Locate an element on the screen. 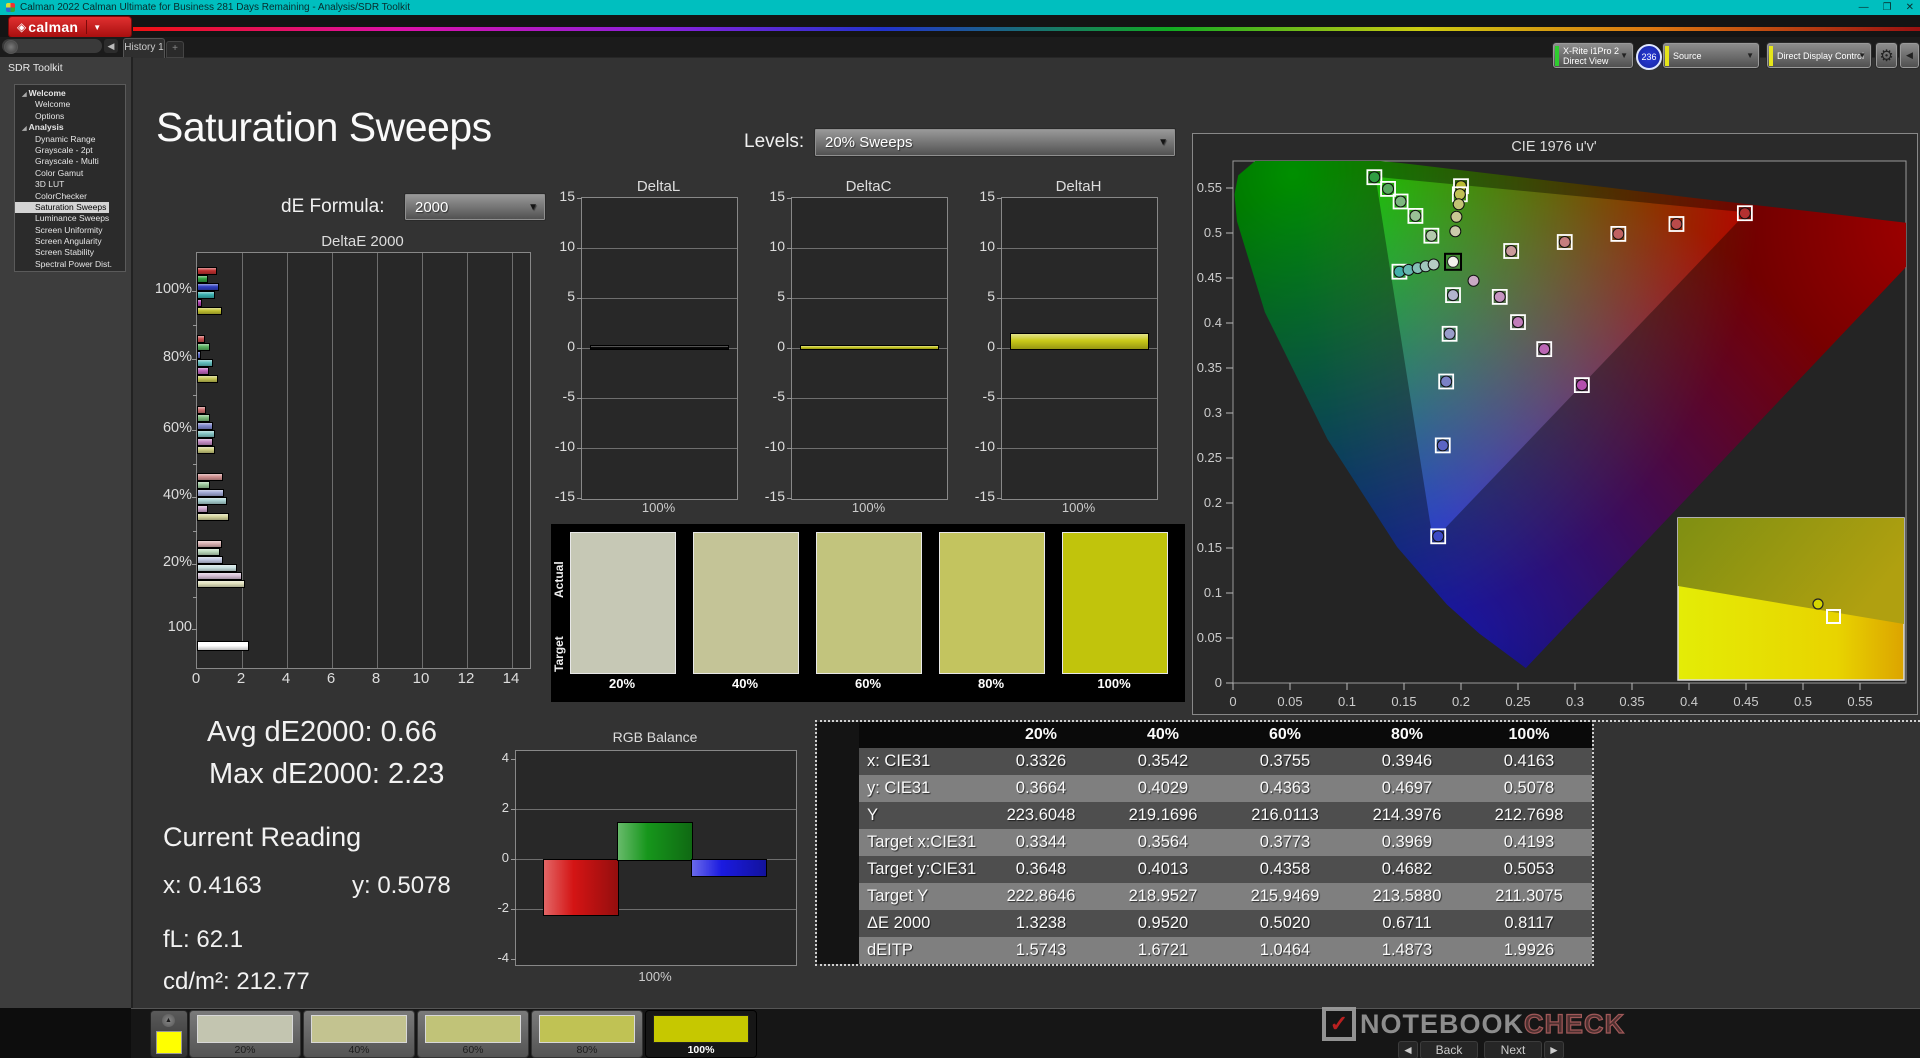 Image resolution: width=1920 pixels, height=1058 pixels. patch-tile-40%: 40% is located at coordinates (359, 1034).